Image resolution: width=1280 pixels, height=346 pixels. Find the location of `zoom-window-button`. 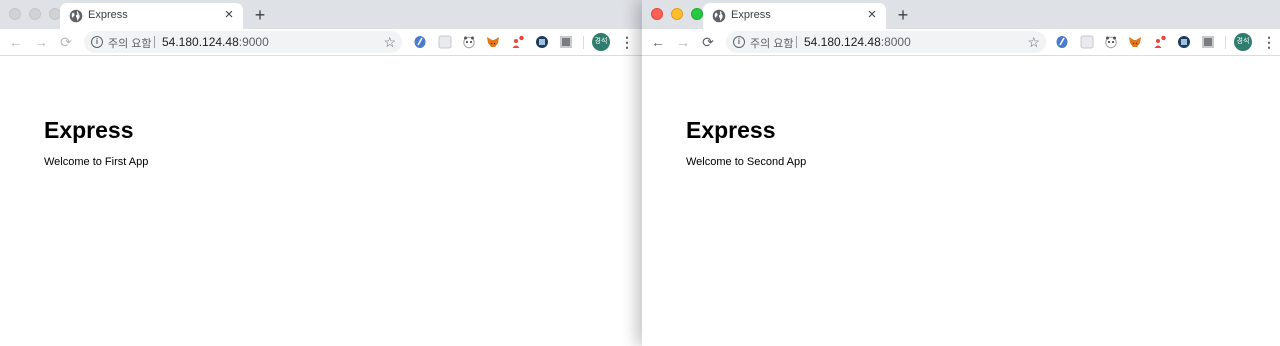

zoom-window-button is located at coordinates (697, 14).